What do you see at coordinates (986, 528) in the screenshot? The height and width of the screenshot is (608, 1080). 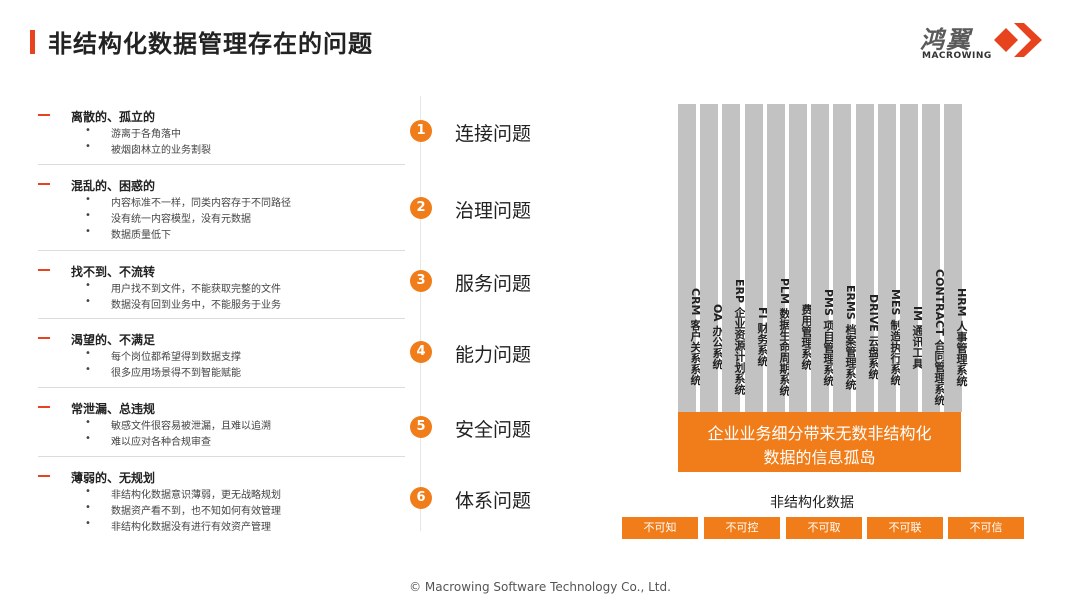 I see `unstructured-tag: 不可信` at bounding box center [986, 528].